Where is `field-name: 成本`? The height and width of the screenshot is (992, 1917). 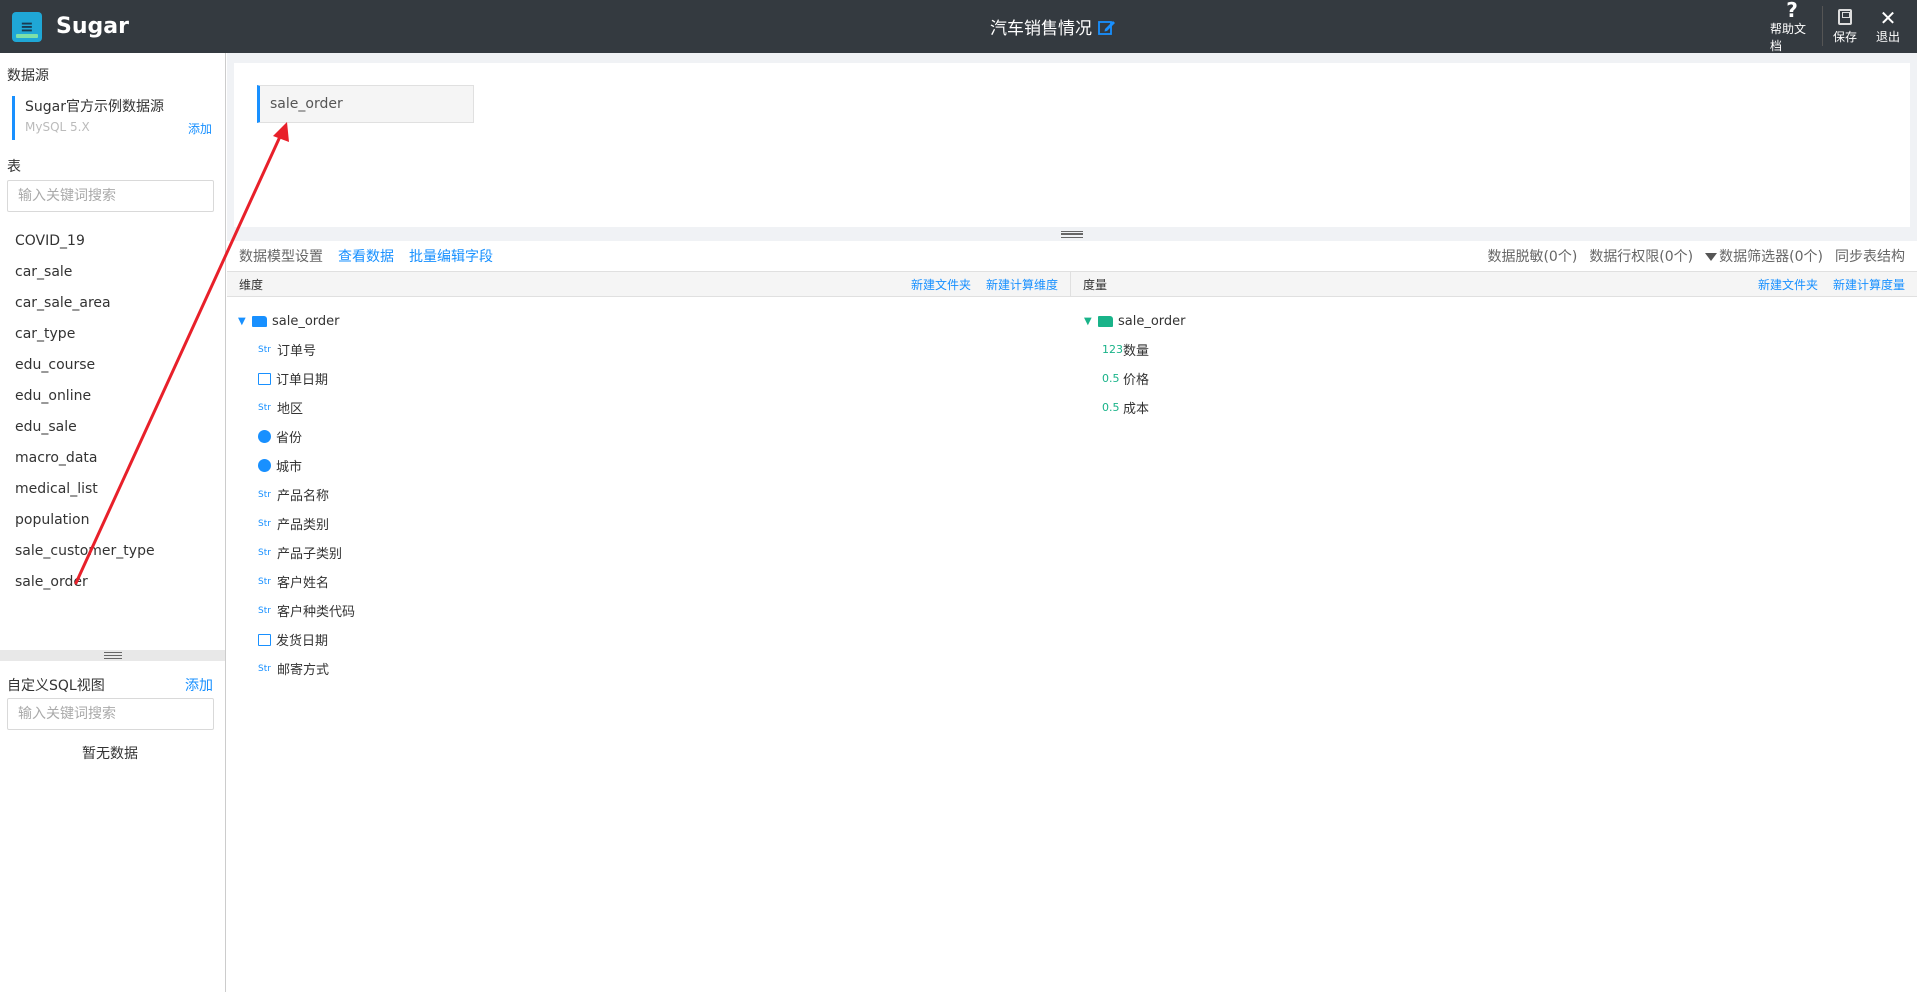 field-name: 成本 is located at coordinates (1136, 409).